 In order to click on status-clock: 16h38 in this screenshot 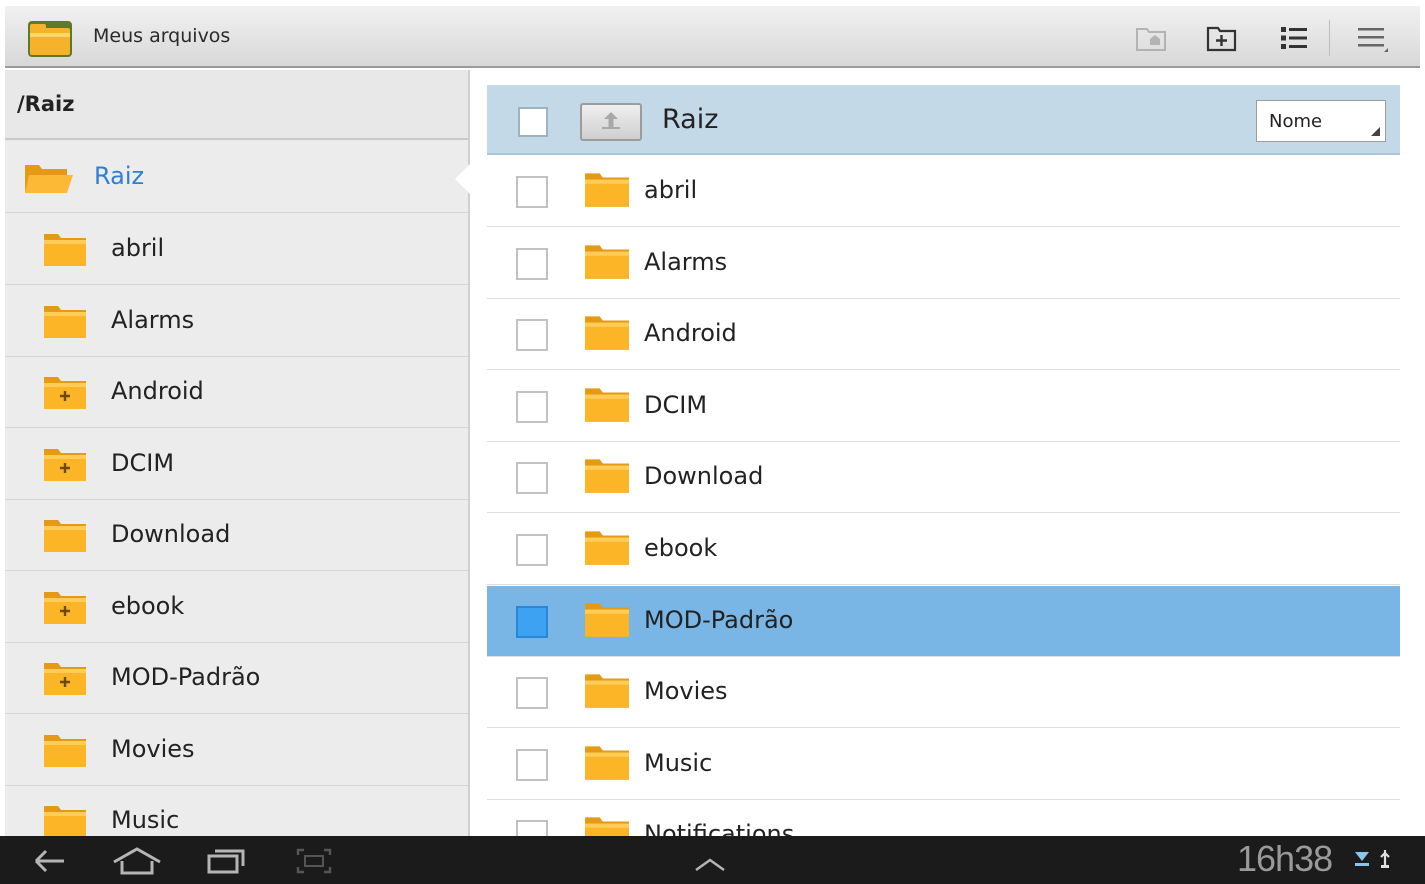, I will do `click(1285, 858)`.